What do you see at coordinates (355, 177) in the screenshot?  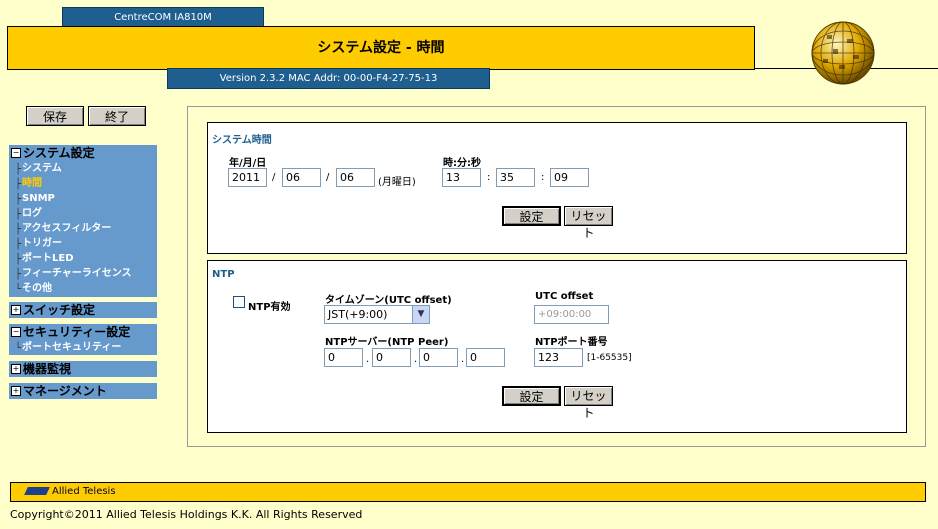 I see `day-input` at bounding box center [355, 177].